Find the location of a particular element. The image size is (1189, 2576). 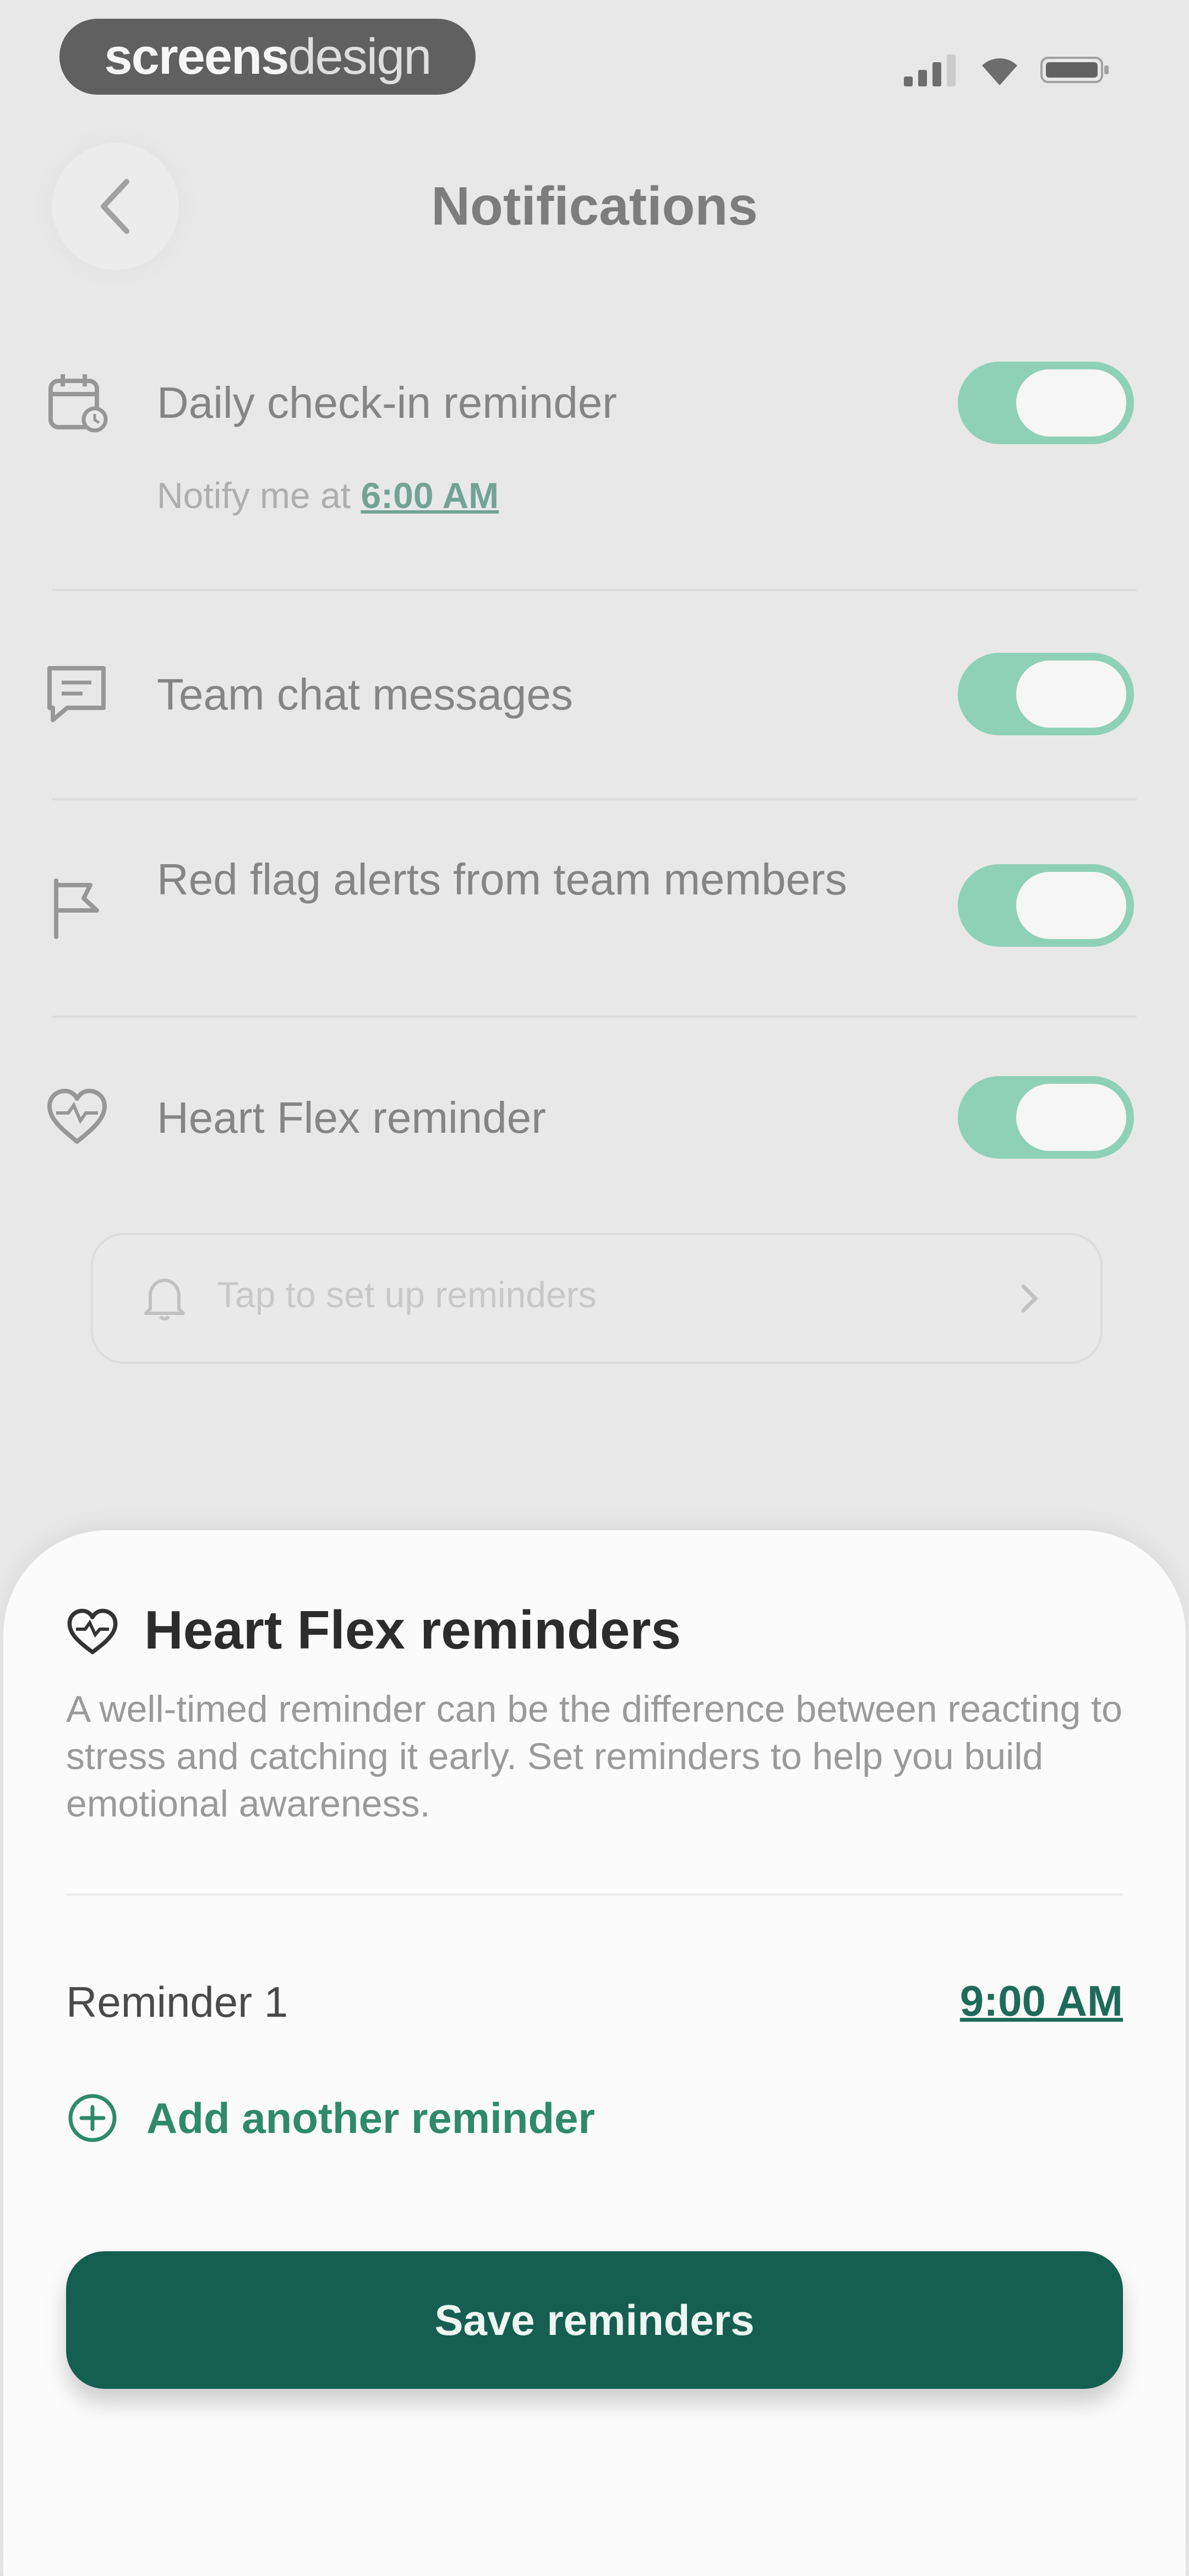

notify-prefix: Notify me at is located at coordinates (254, 496).